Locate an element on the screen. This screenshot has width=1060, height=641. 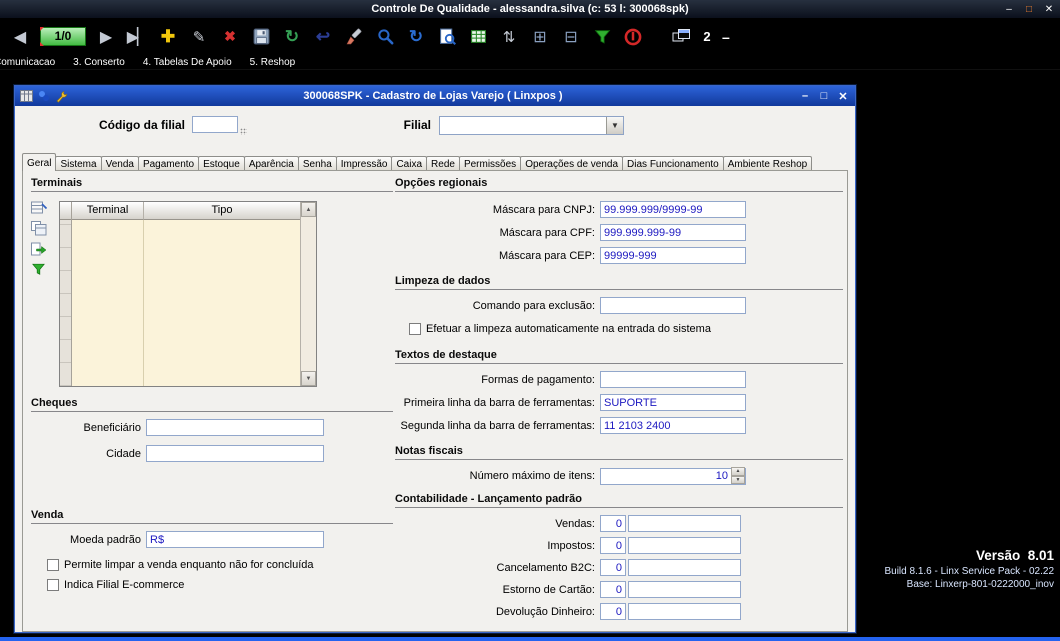
stop-icon is located at coordinates (633, 36).